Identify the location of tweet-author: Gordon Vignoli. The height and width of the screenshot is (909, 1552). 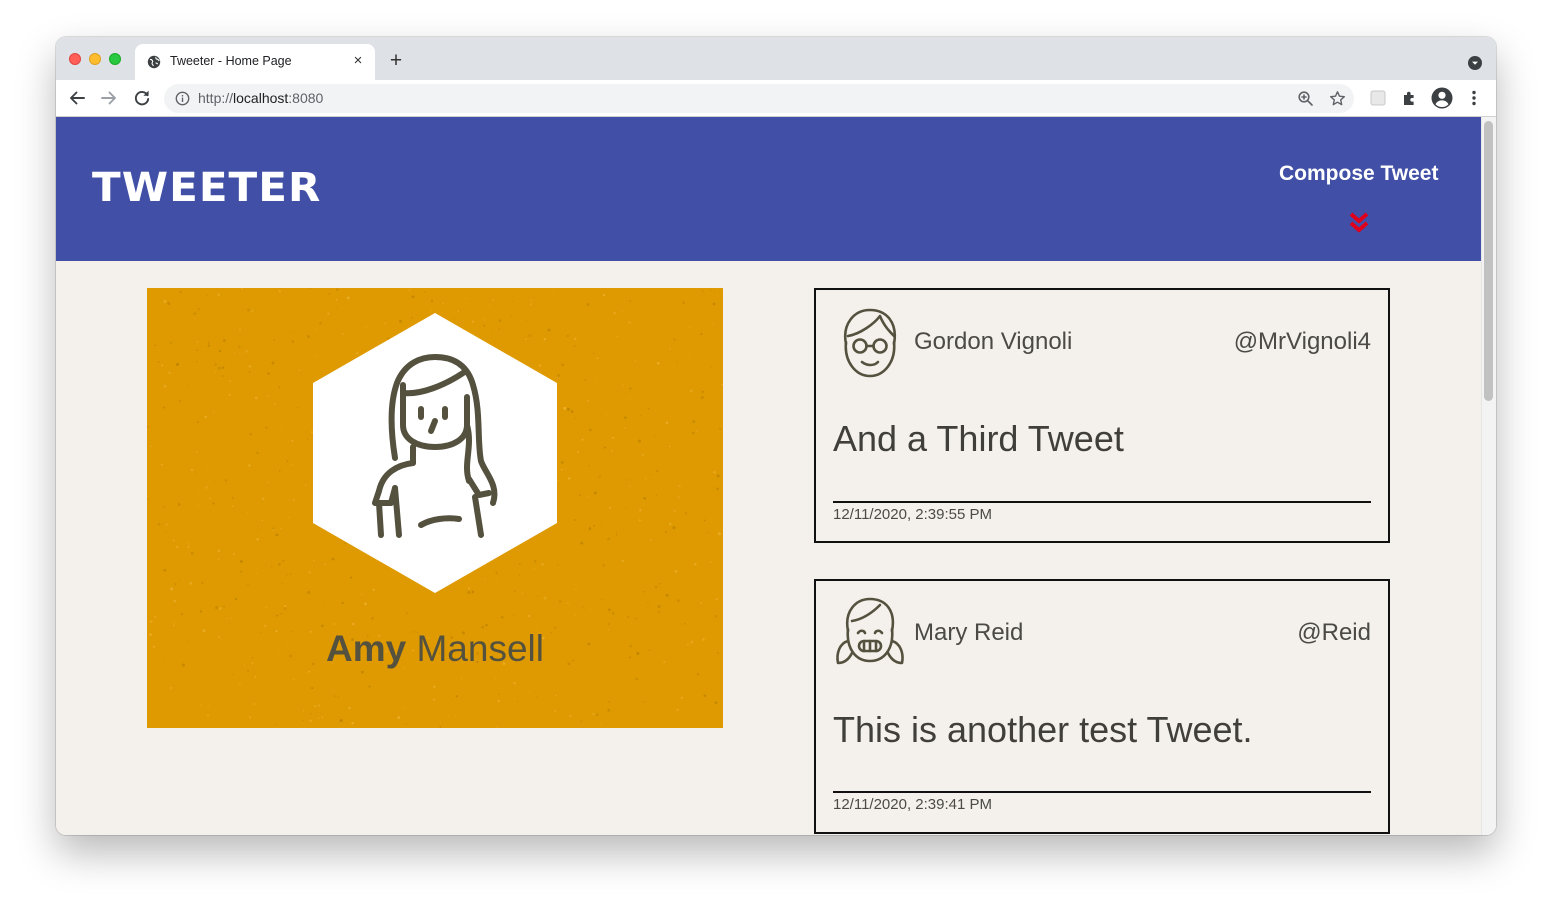
(993, 342).